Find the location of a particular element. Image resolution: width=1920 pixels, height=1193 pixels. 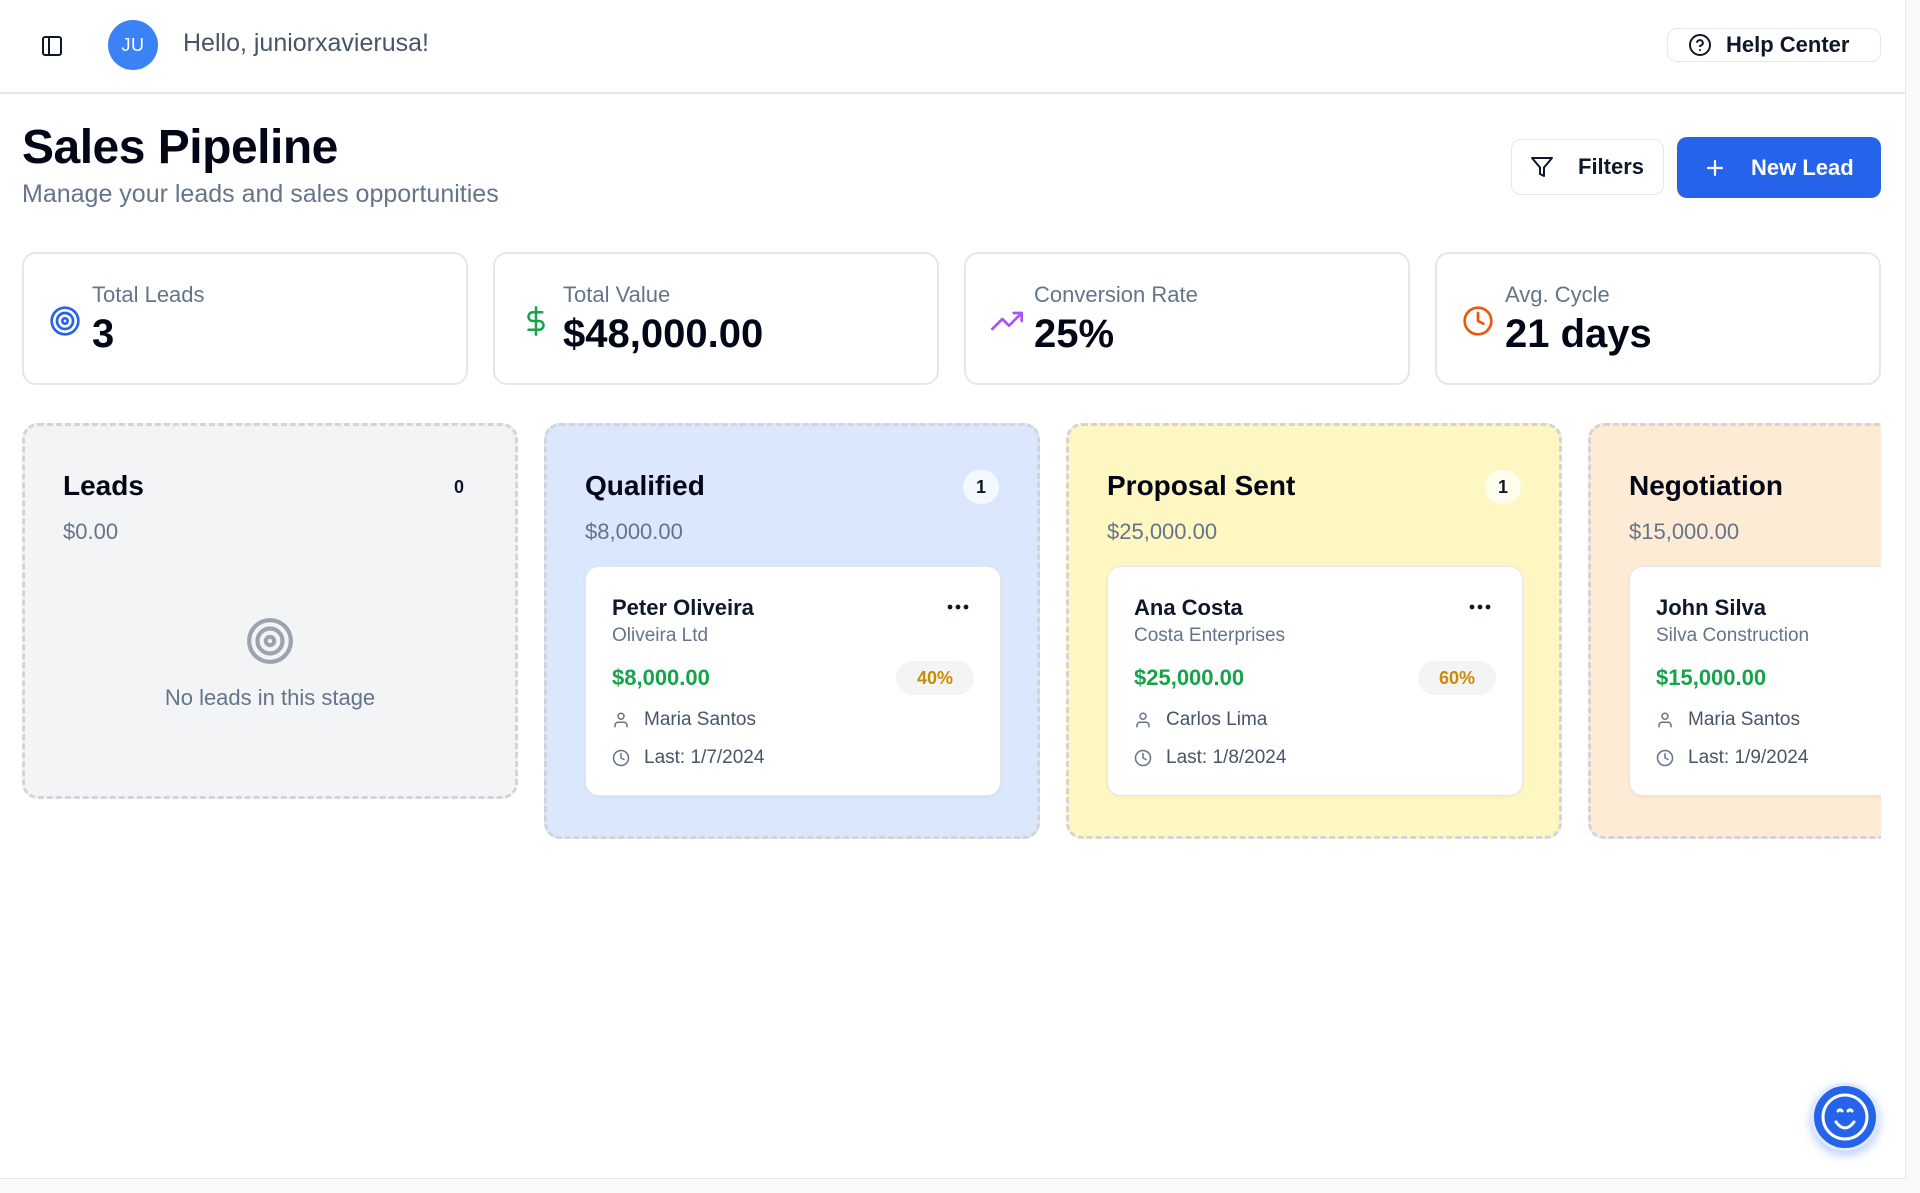

lead-probability-badge: 60% is located at coordinates (1457, 678).